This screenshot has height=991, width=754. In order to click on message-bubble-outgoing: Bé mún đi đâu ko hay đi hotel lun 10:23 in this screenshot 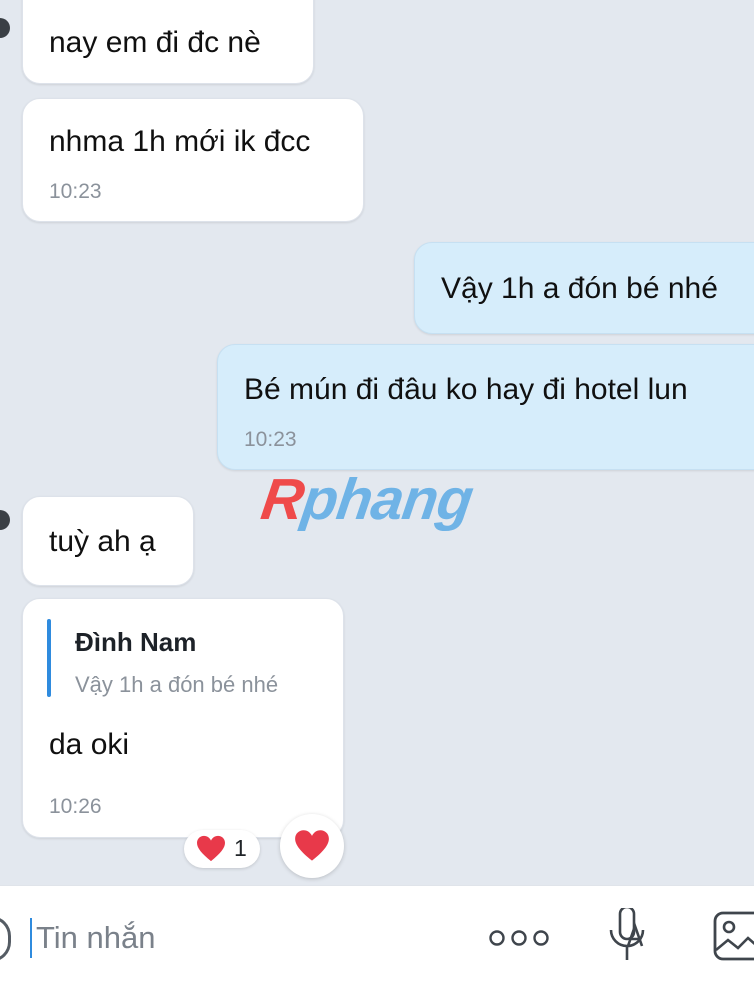, I will do `click(485, 407)`.